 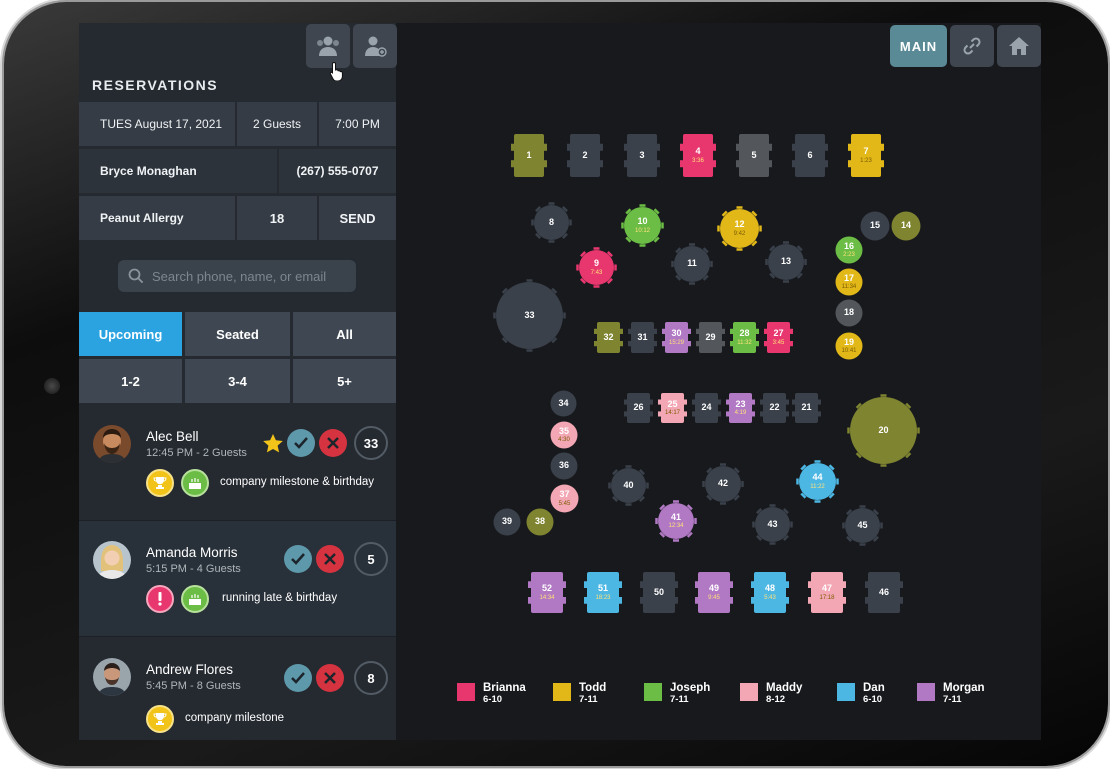 I want to click on table-1: 1, so click(x=529, y=155).